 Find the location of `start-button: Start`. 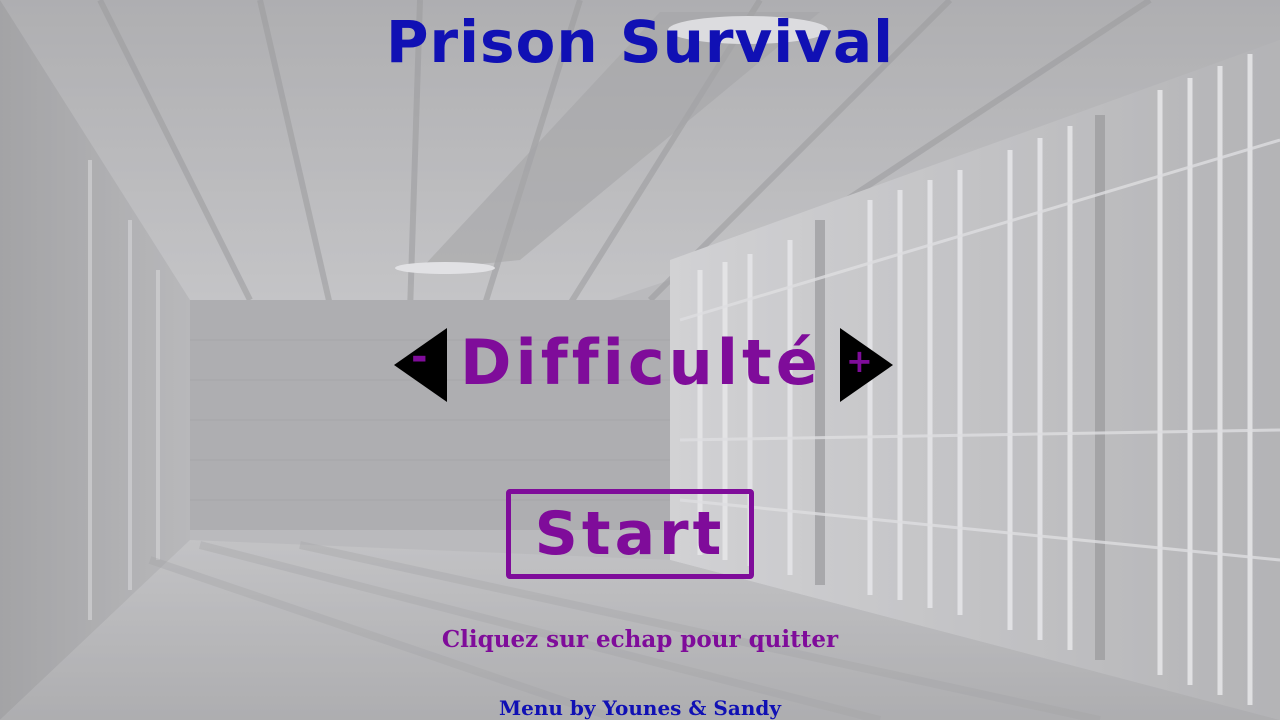

start-button: Start is located at coordinates (630, 534).